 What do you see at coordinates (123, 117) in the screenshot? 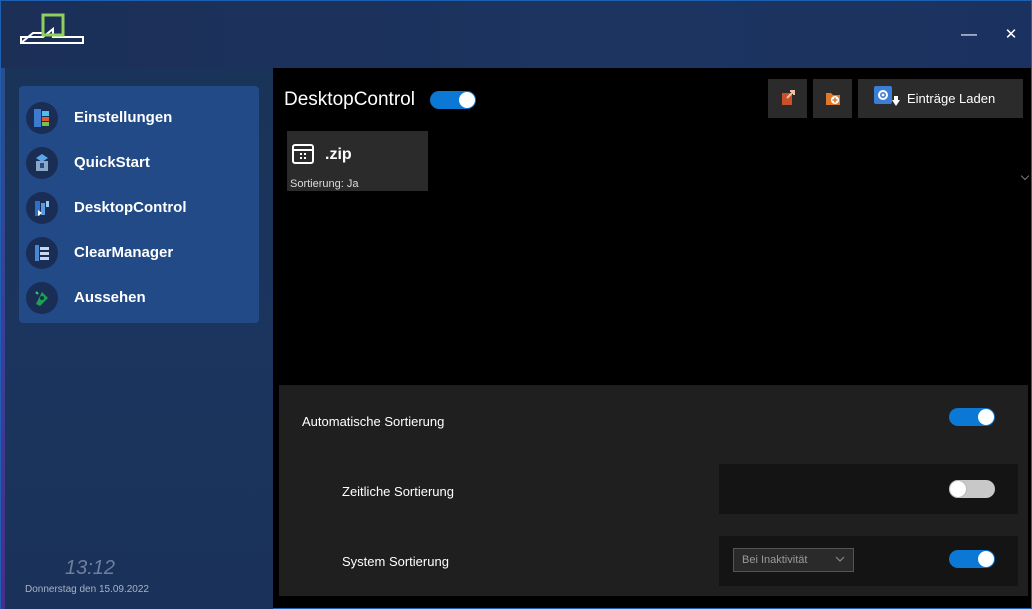
I see `sidebar-item-label: Einstellungen` at bounding box center [123, 117].